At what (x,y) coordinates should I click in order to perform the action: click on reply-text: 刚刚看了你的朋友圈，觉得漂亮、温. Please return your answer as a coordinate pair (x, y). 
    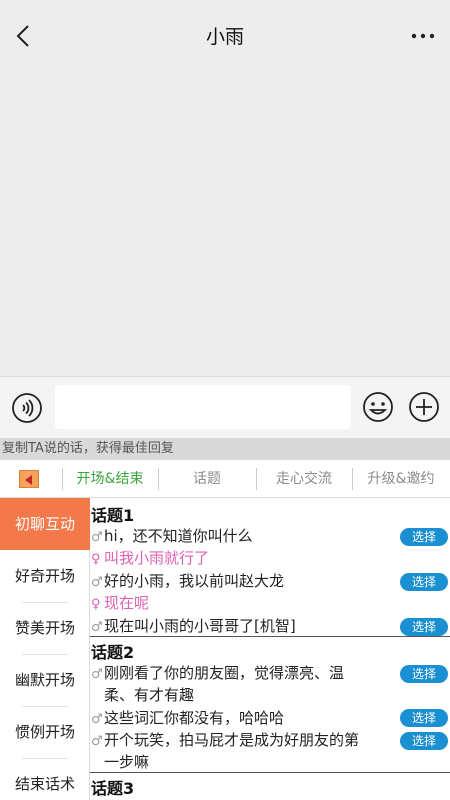
    Looking at the image, I should click on (224, 673).